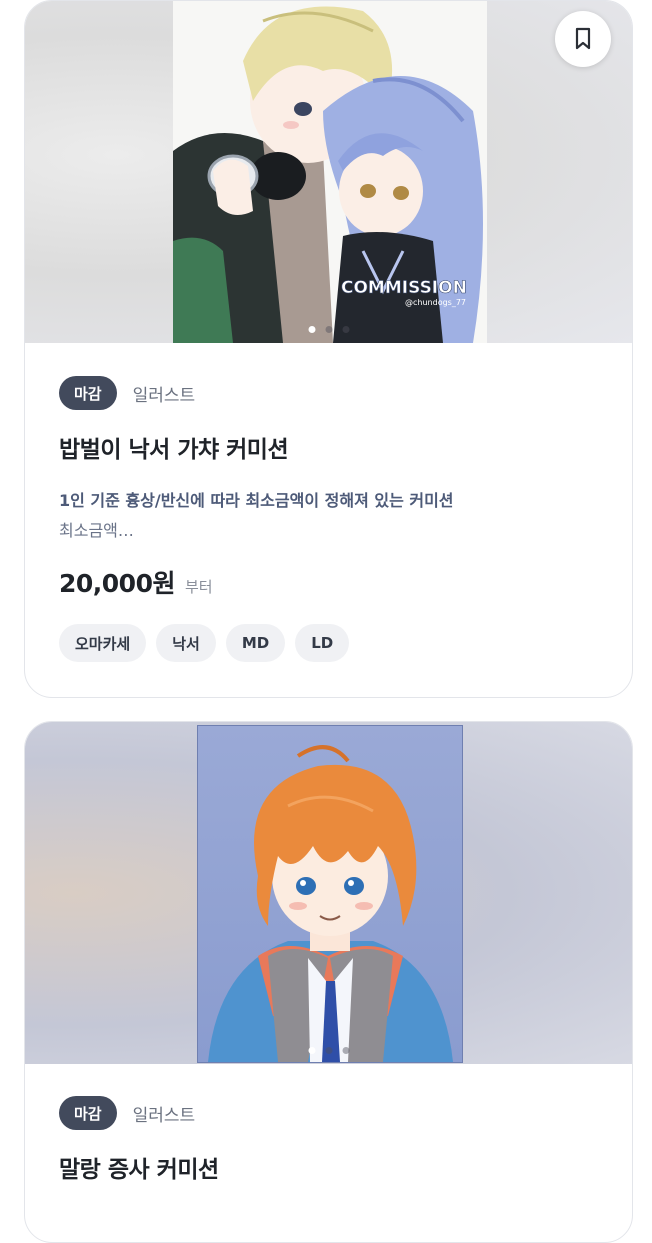 The image size is (652, 1243). What do you see at coordinates (103, 643) in the screenshot?
I see `tag-chip: 오마카세` at bounding box center [103, 643].